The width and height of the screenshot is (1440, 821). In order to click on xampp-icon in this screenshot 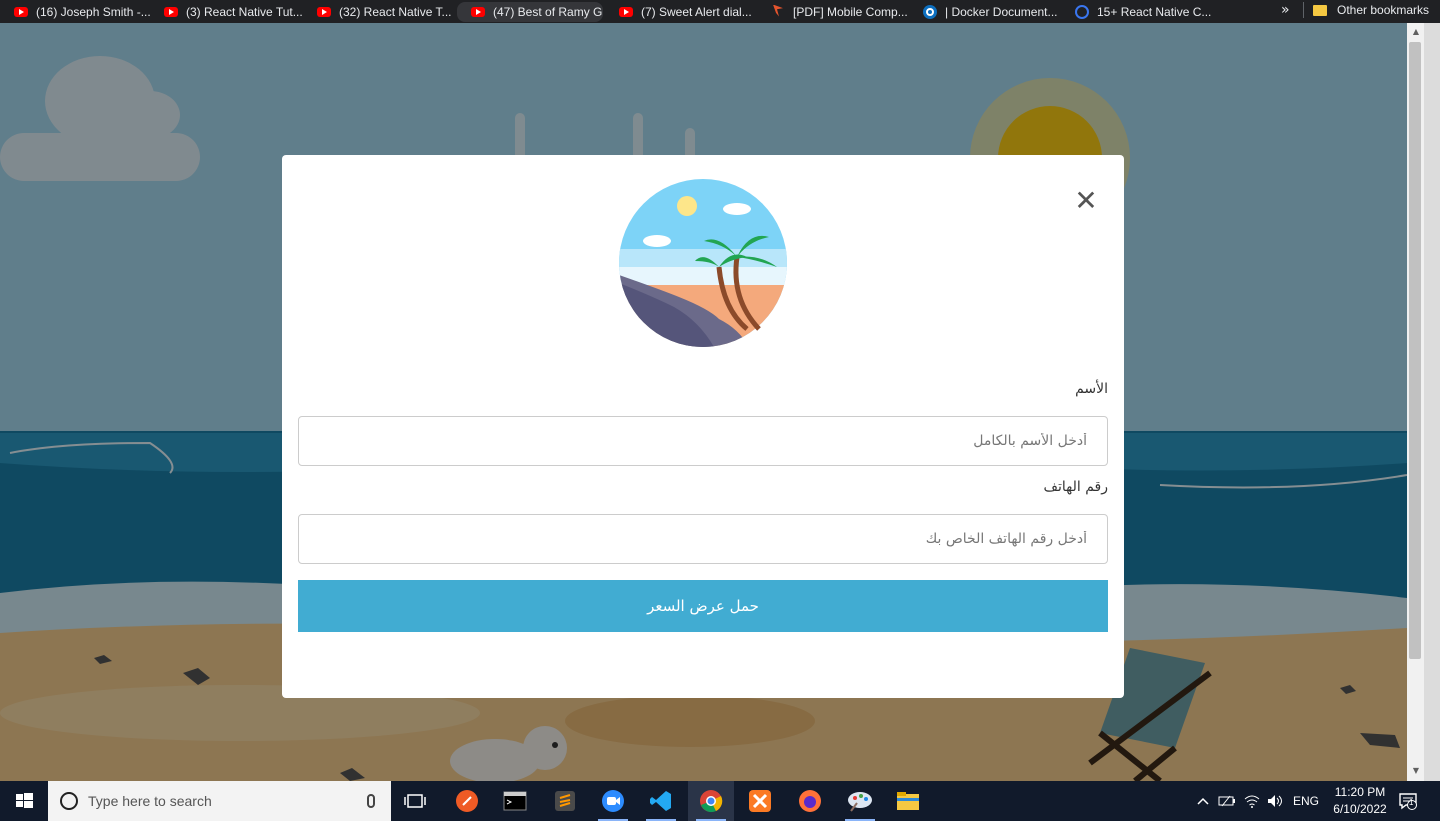, I will do `click(760, 801)`.